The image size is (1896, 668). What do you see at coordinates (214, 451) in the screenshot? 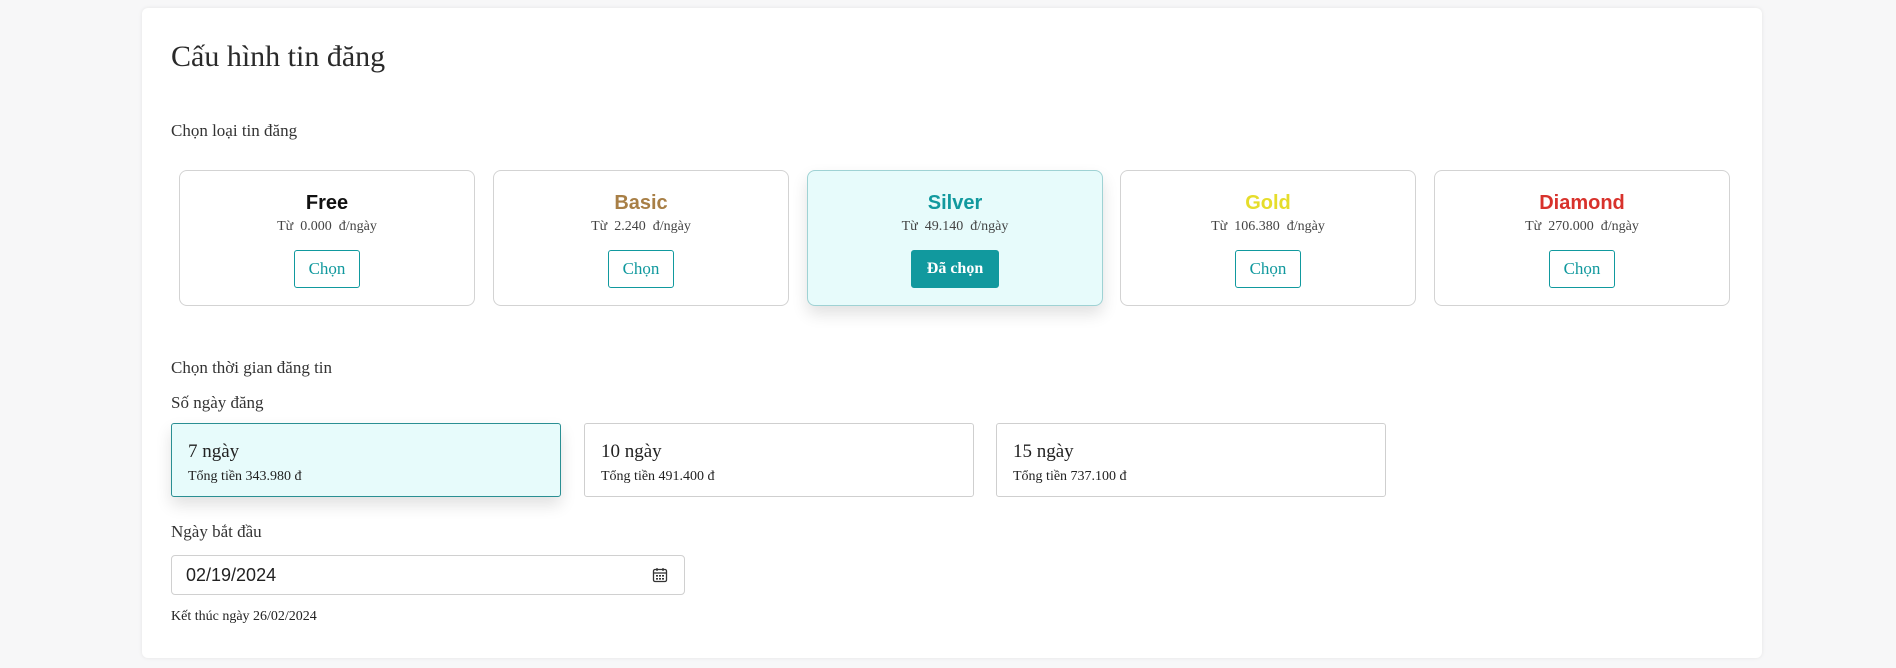
I see `duration-days: 7 ngày` at bounding box center [214, 451].